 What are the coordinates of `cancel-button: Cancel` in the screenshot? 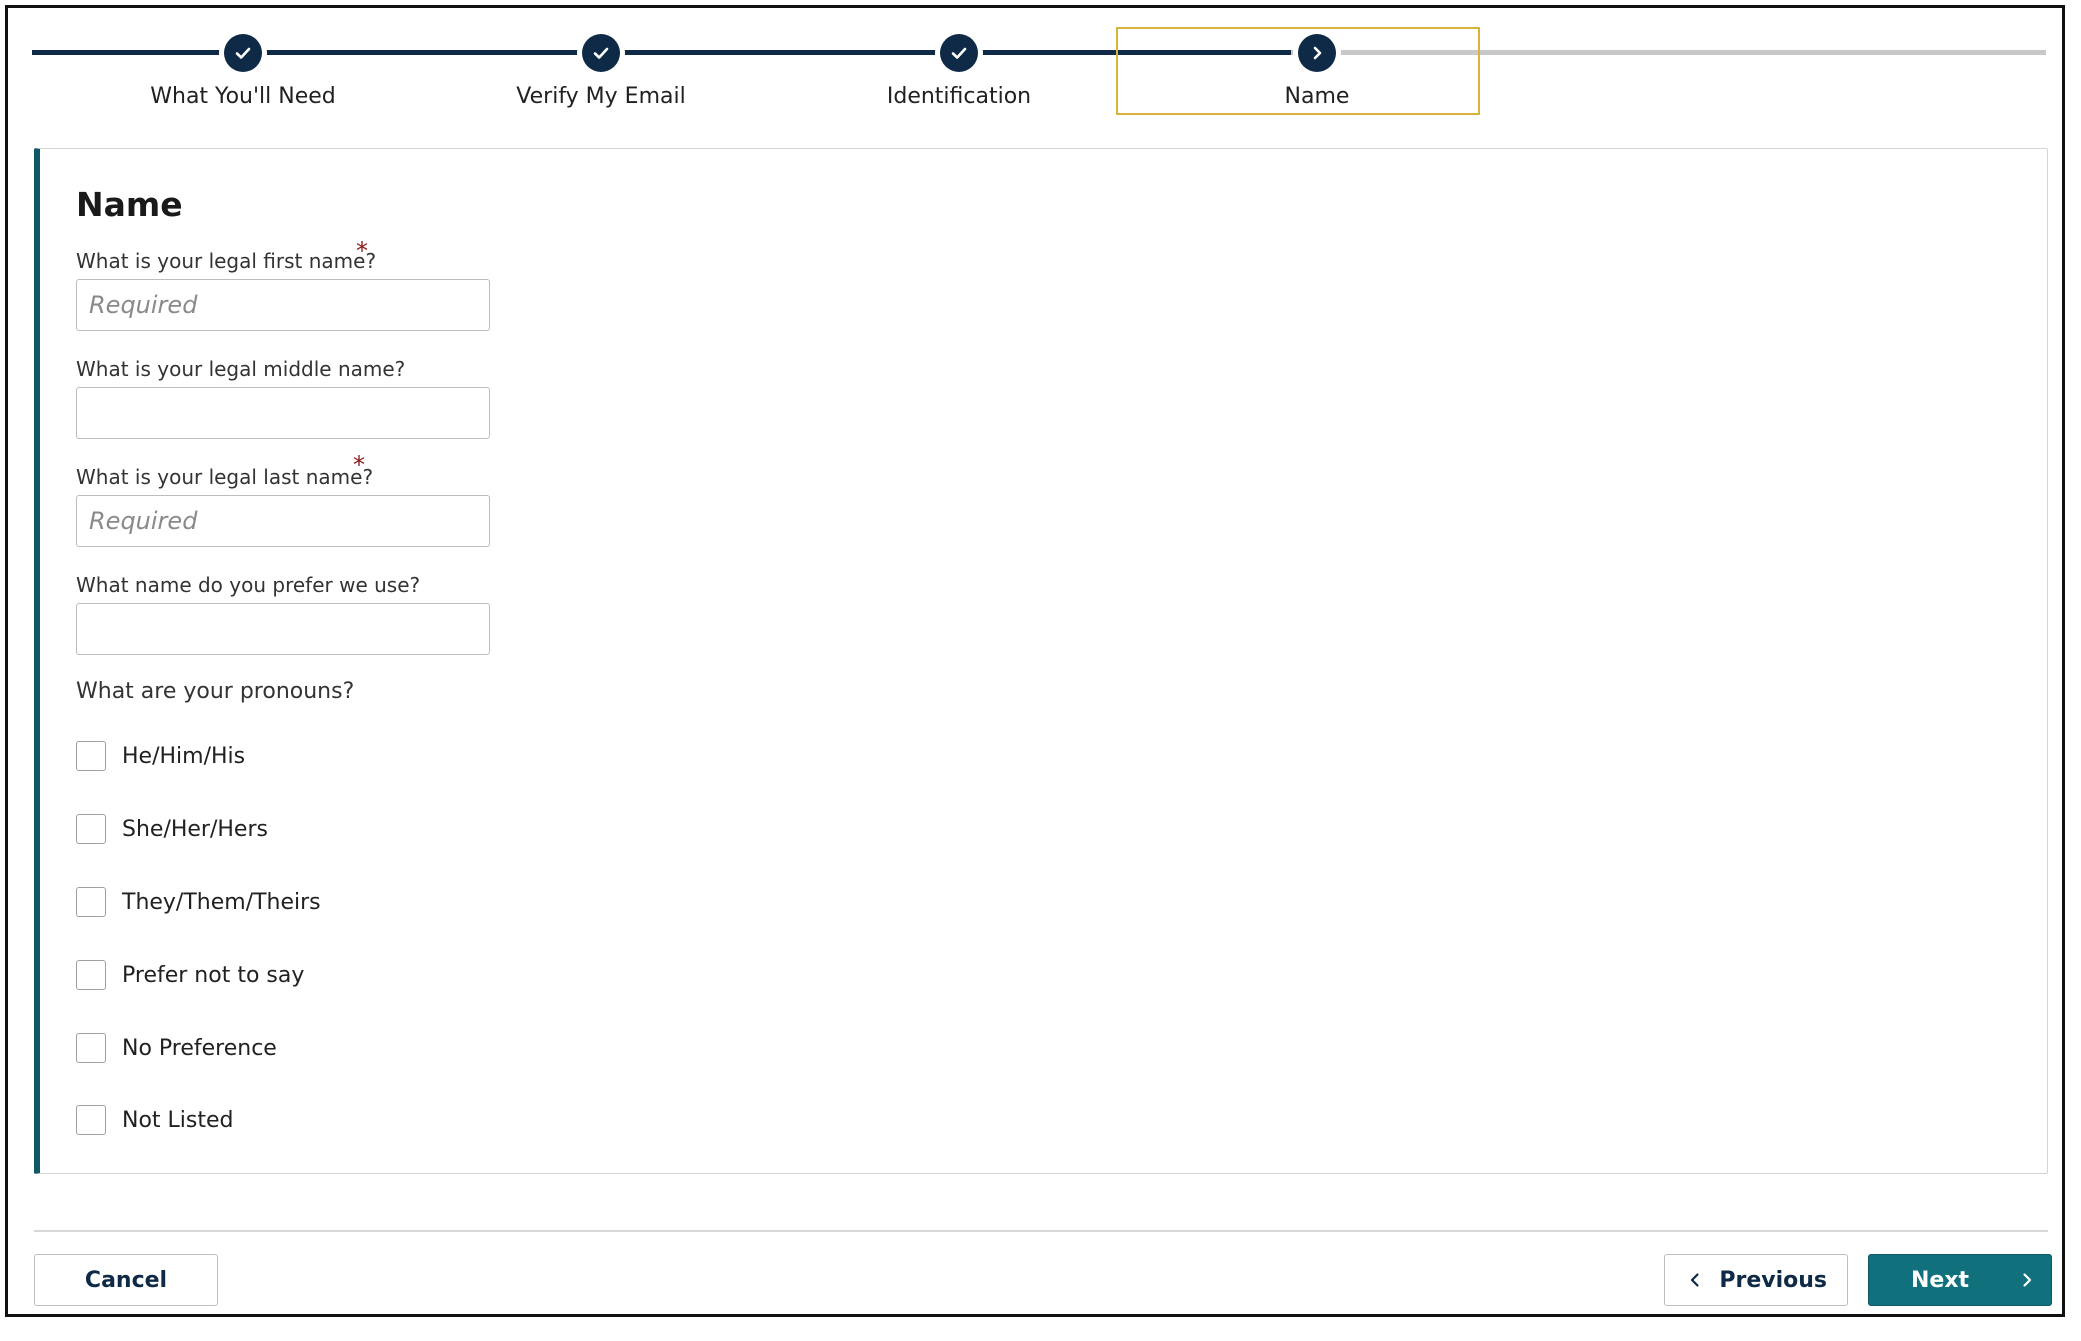 It's located at (126, 1280).